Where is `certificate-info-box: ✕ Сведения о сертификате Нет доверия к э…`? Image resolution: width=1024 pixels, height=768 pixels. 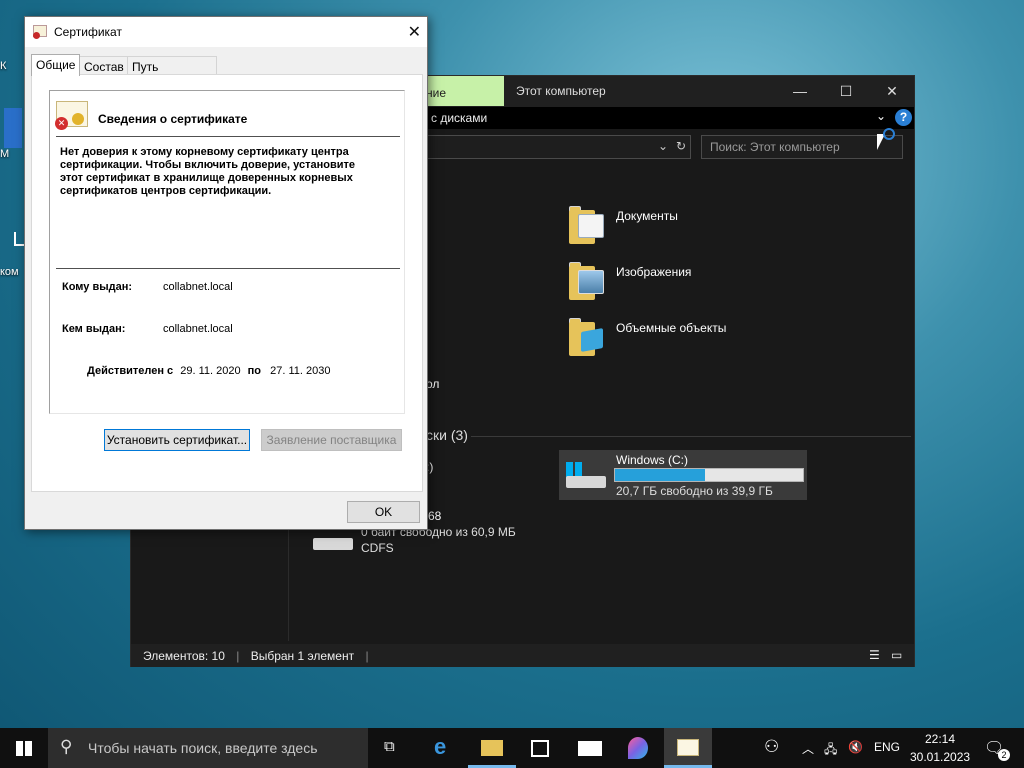 certificate-info-box: ✕ Сведения о сертификате Нет доверия к э… is located at coordinates (227, 252).